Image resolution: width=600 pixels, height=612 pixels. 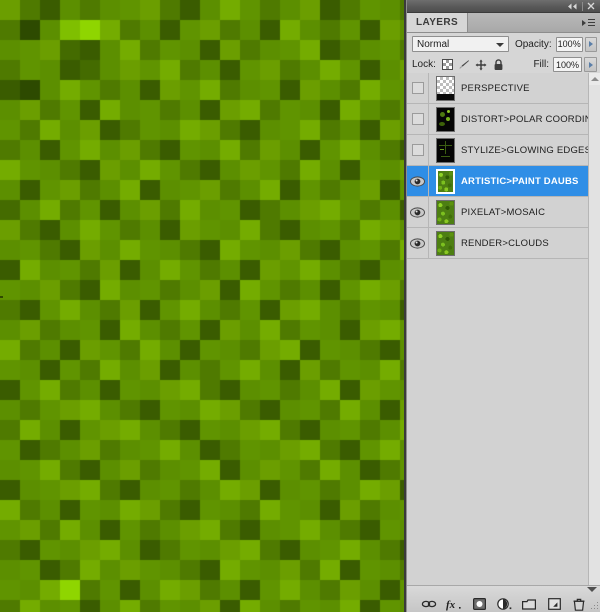 I want to click on layer-name: ARTISTIC>PAINT DAUBS, so click(x=520, y=181).